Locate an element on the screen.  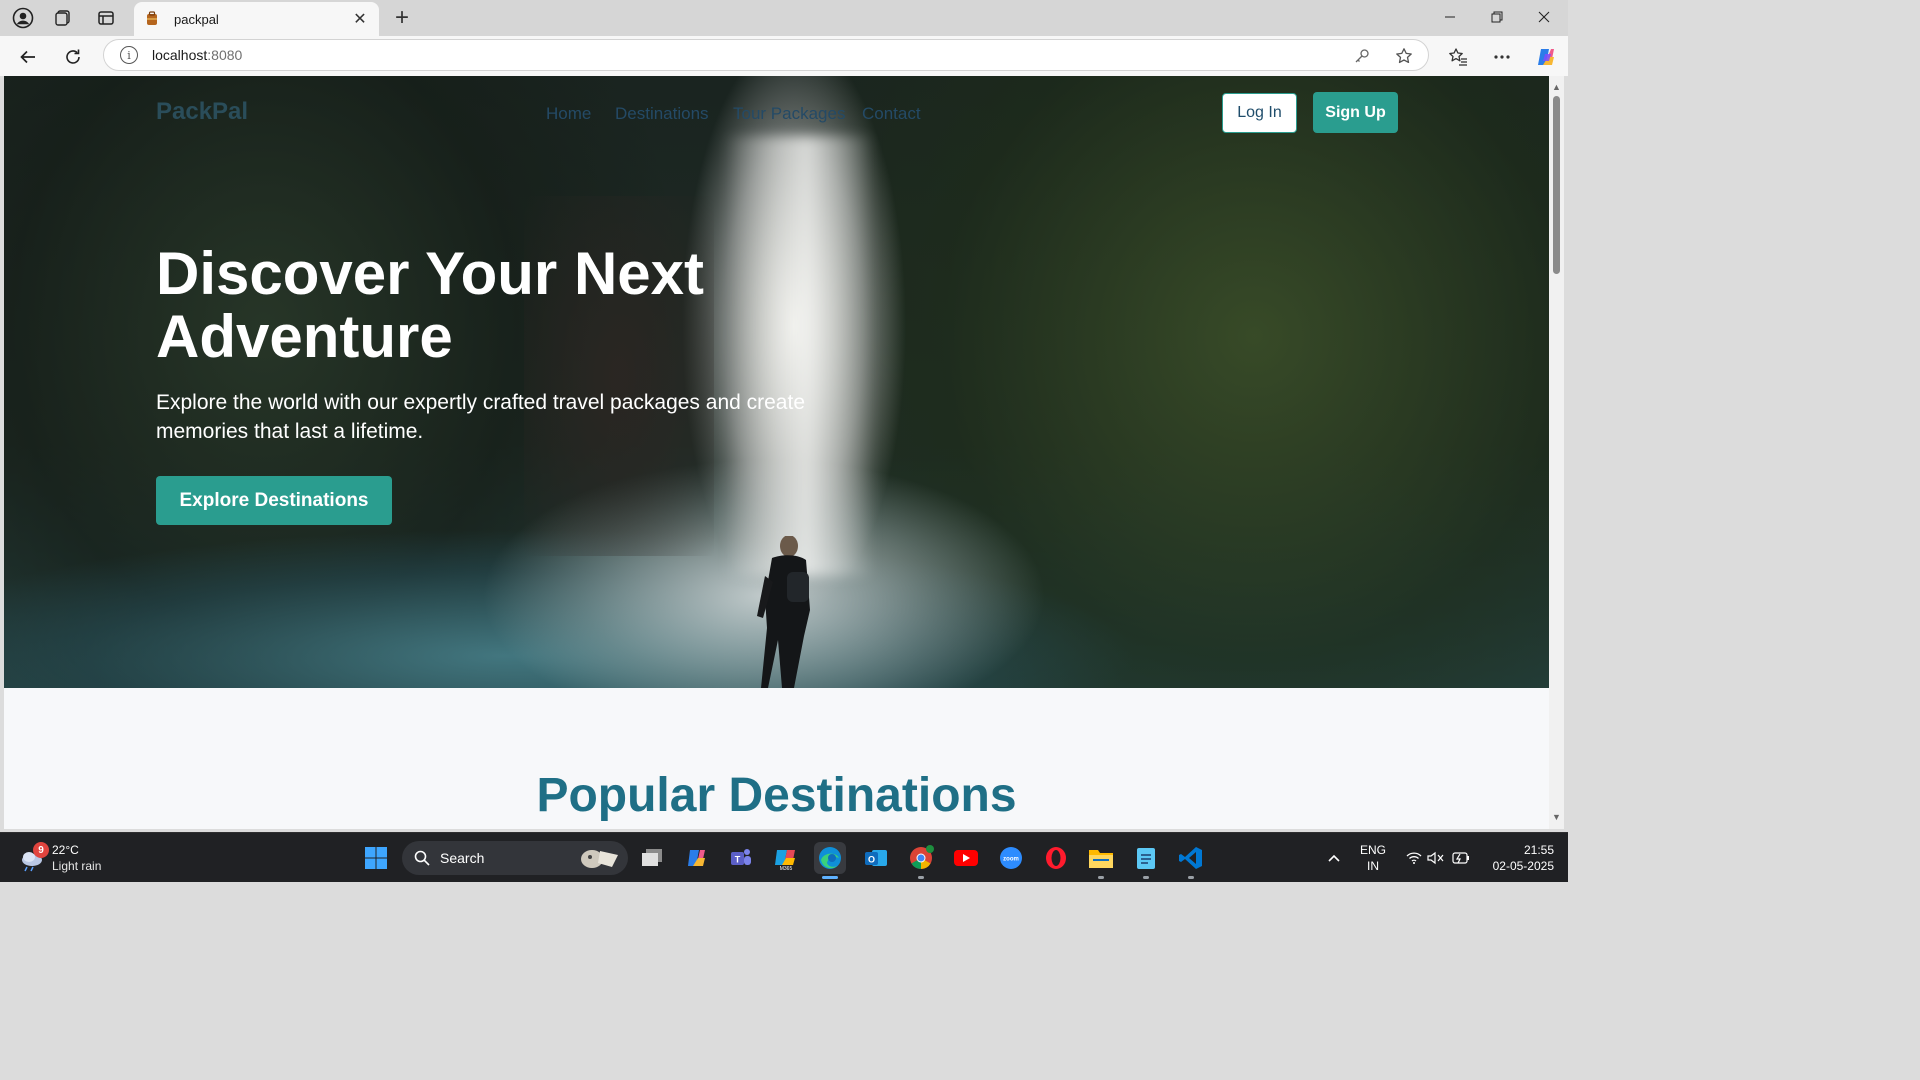
edge-icon is located at coordinates (830, 860).